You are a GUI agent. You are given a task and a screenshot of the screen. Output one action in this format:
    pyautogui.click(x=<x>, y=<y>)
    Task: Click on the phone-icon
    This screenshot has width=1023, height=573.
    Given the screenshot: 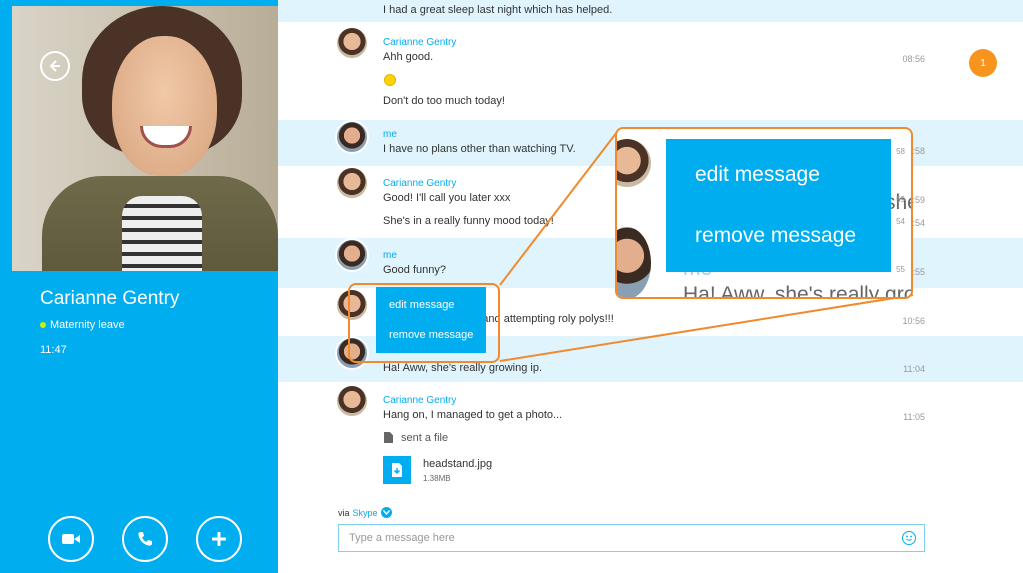 What is the action you would take?
    pyautogui.click(x=145, y=539)
    